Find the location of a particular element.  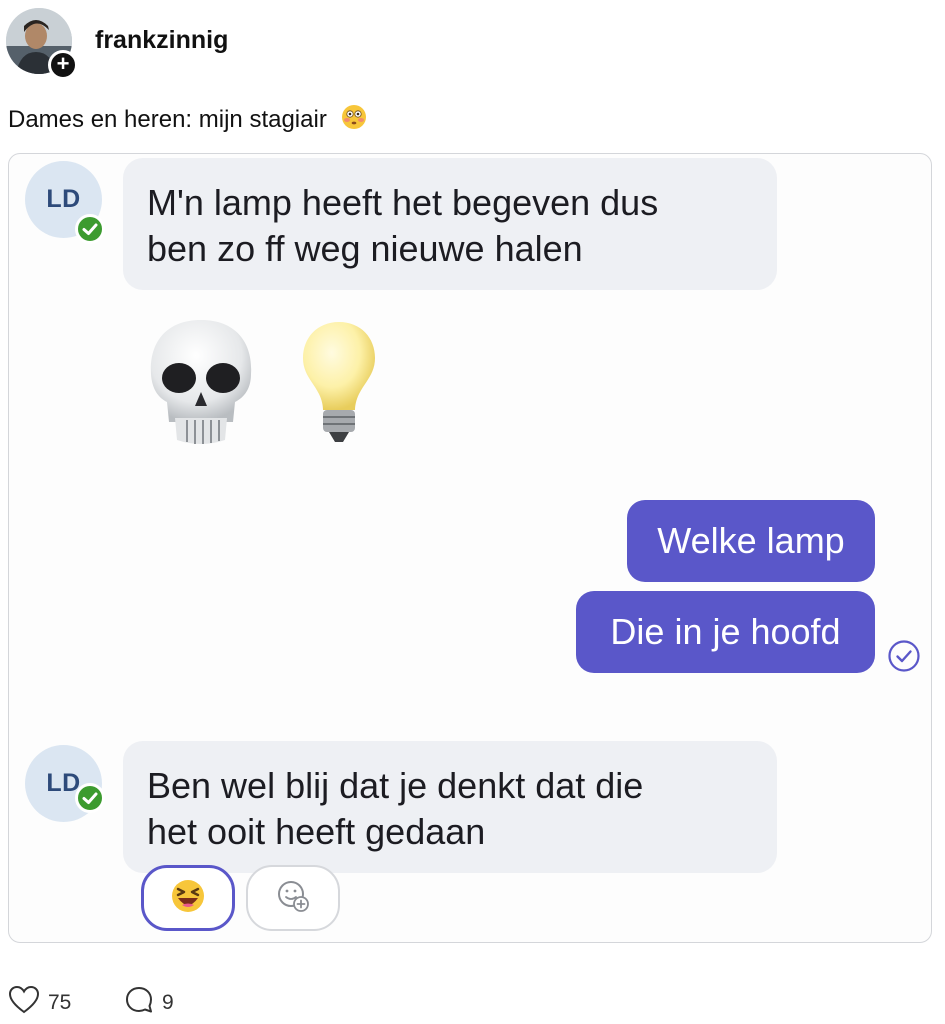

comment-action: 9 is located at coordinates (149, 1003).